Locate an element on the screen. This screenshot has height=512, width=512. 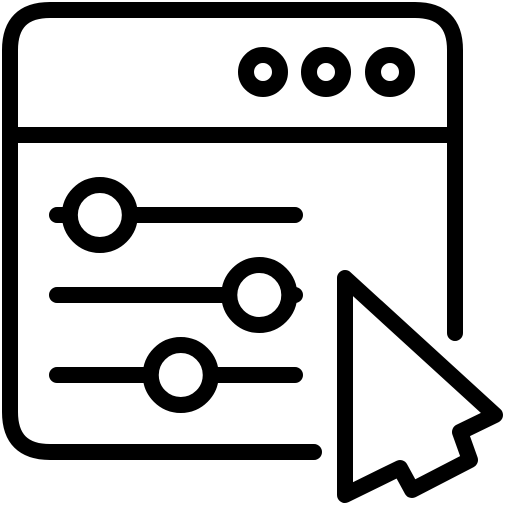
slider-2-knob is located at coordinates (259, 295).